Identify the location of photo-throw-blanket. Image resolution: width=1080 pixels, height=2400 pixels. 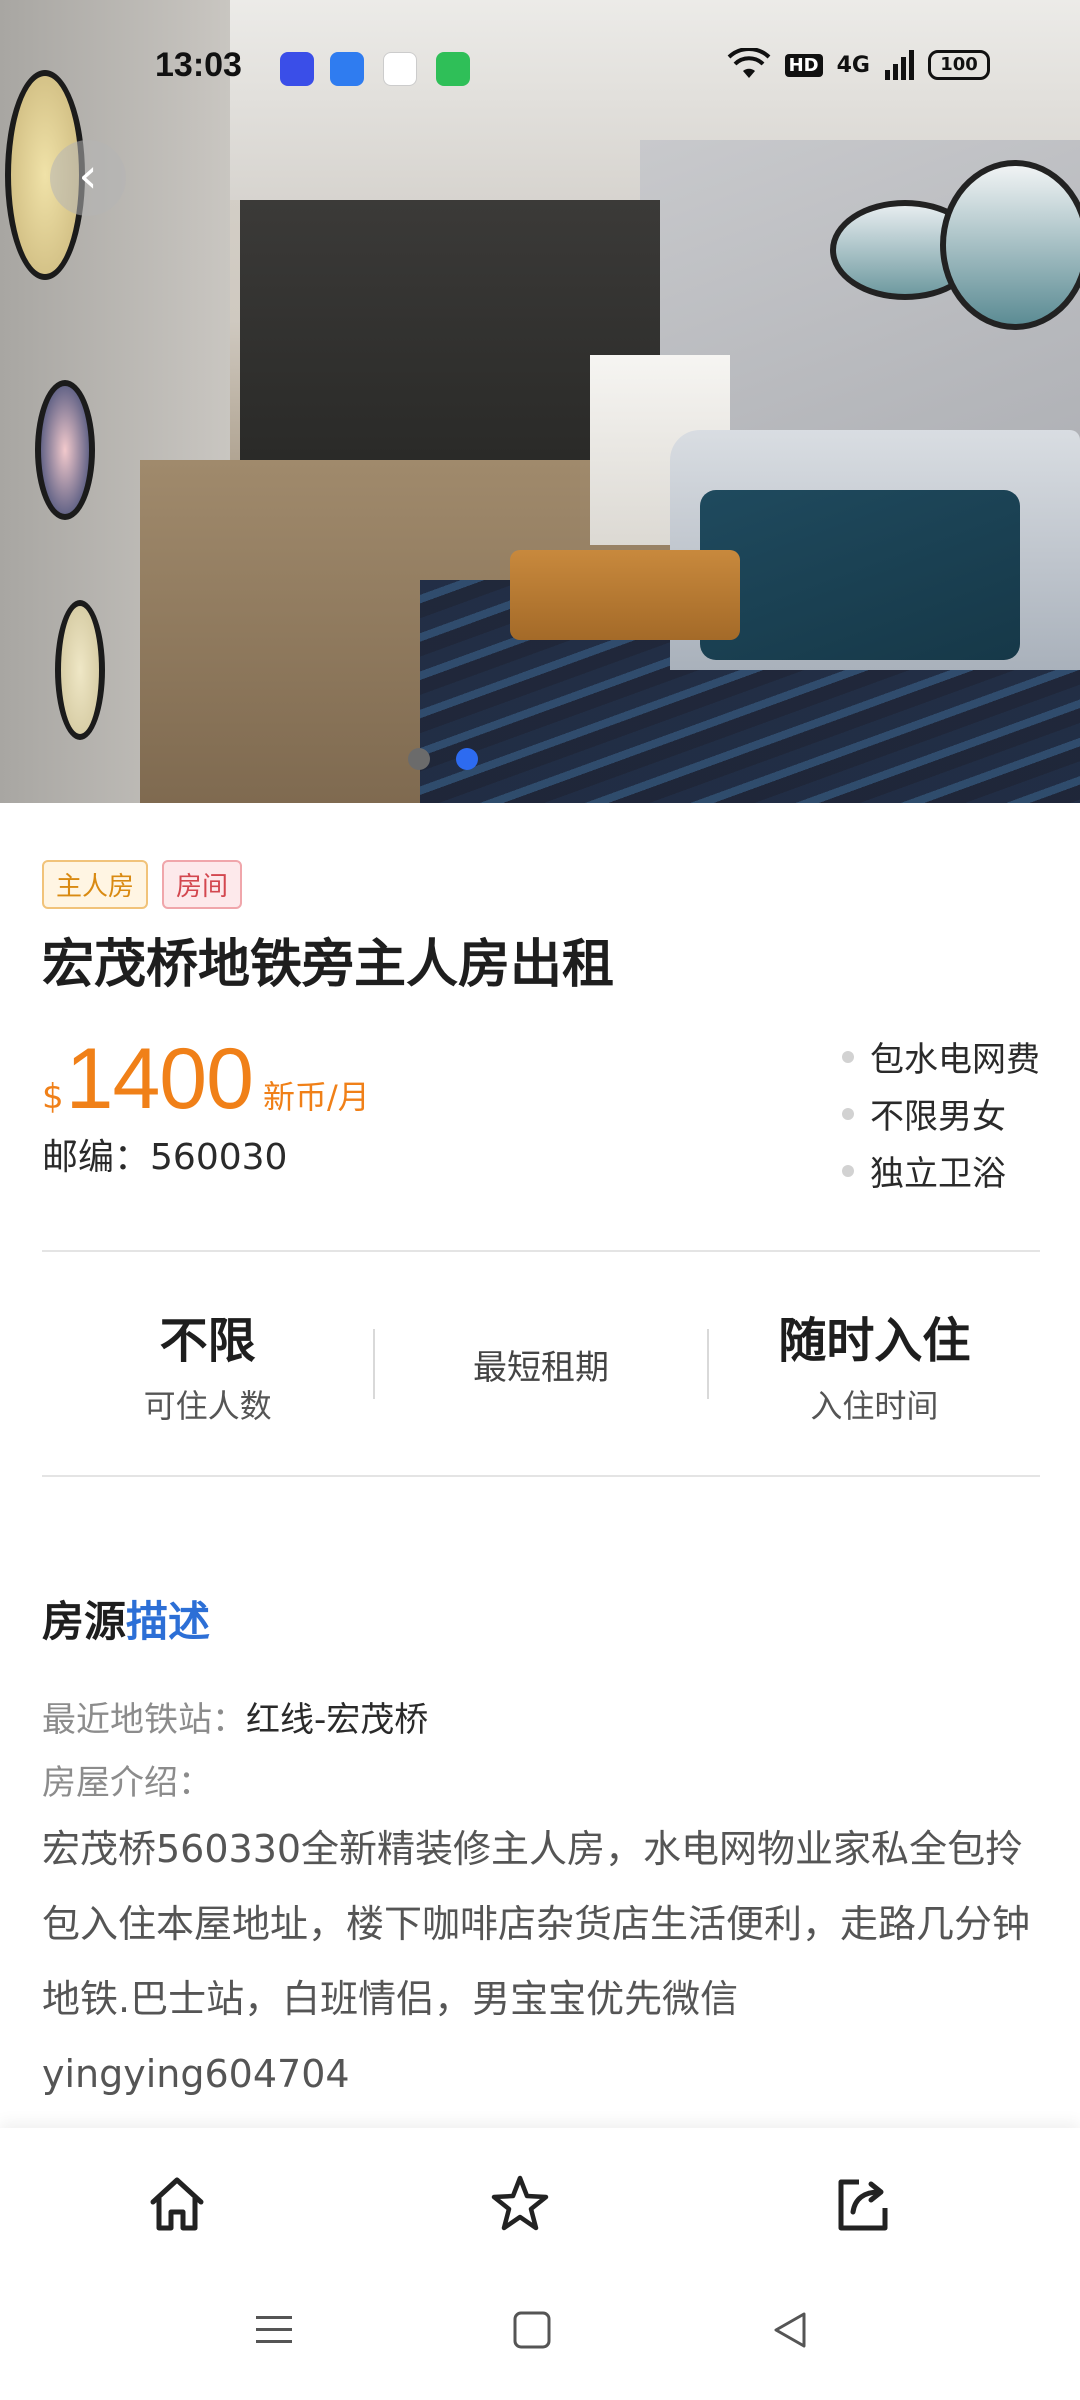
(860, 575).